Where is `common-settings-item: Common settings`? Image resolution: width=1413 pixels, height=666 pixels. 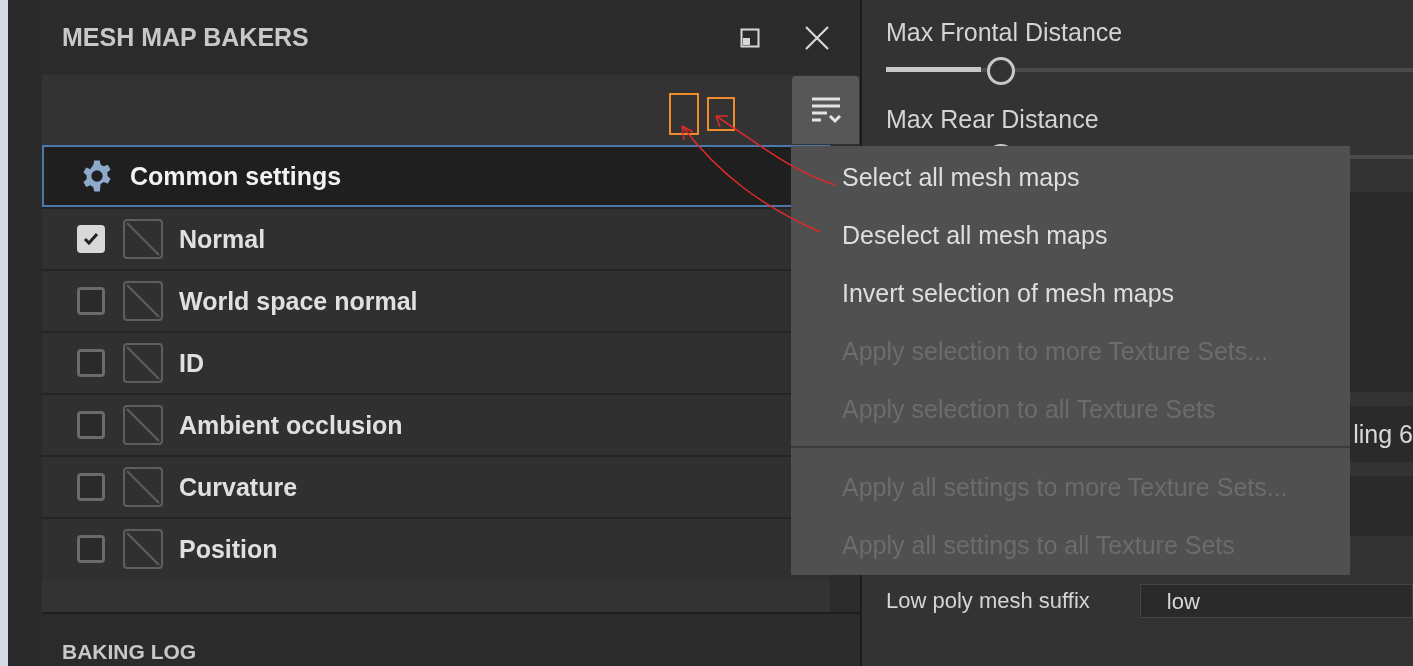 common-settings-item: Common settings is located at coordinates (436, 176).